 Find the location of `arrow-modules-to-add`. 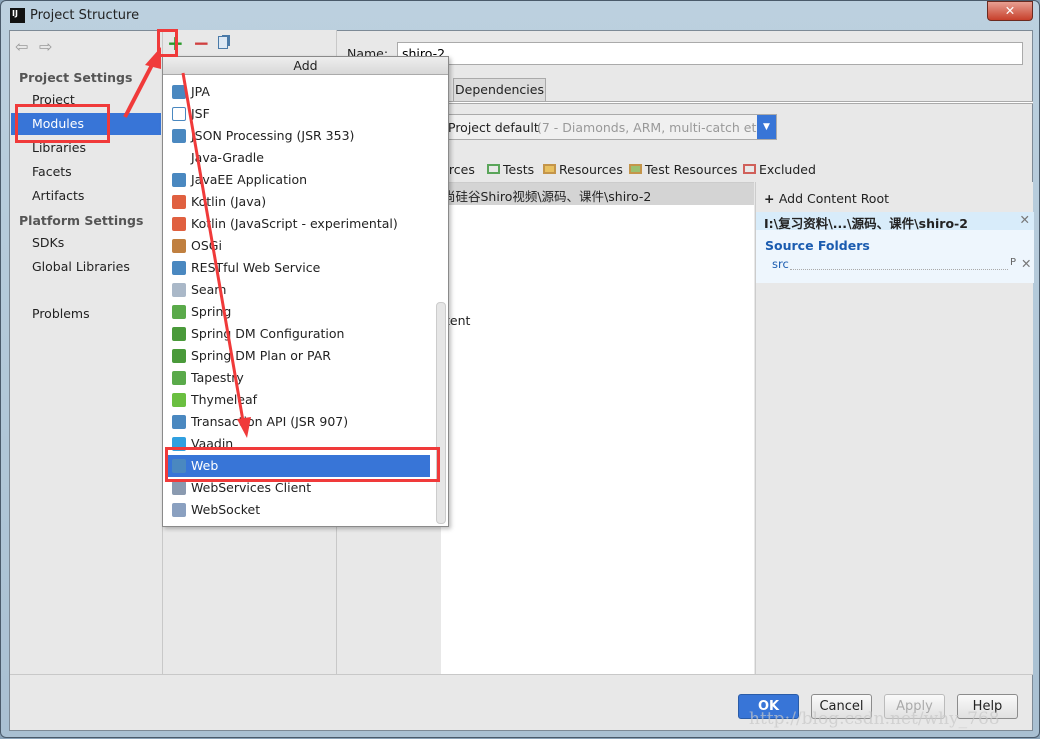

arrow-modules-to-add is located at coordinates (139, 90).